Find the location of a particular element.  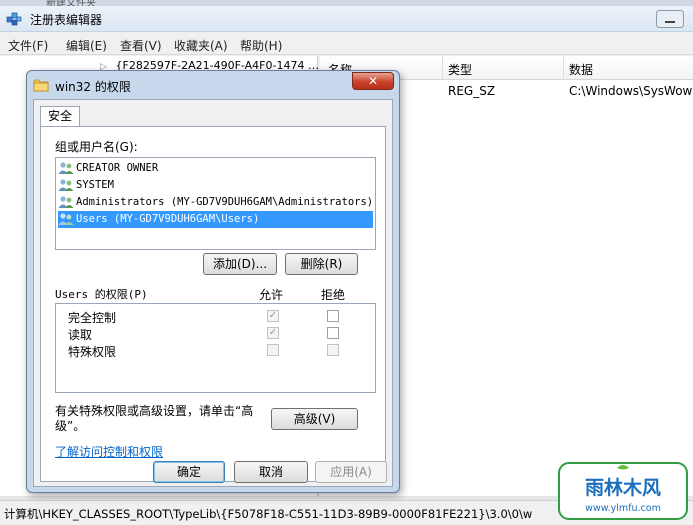

permission-name: 特殊权限 is located at coordinates (92, 352).